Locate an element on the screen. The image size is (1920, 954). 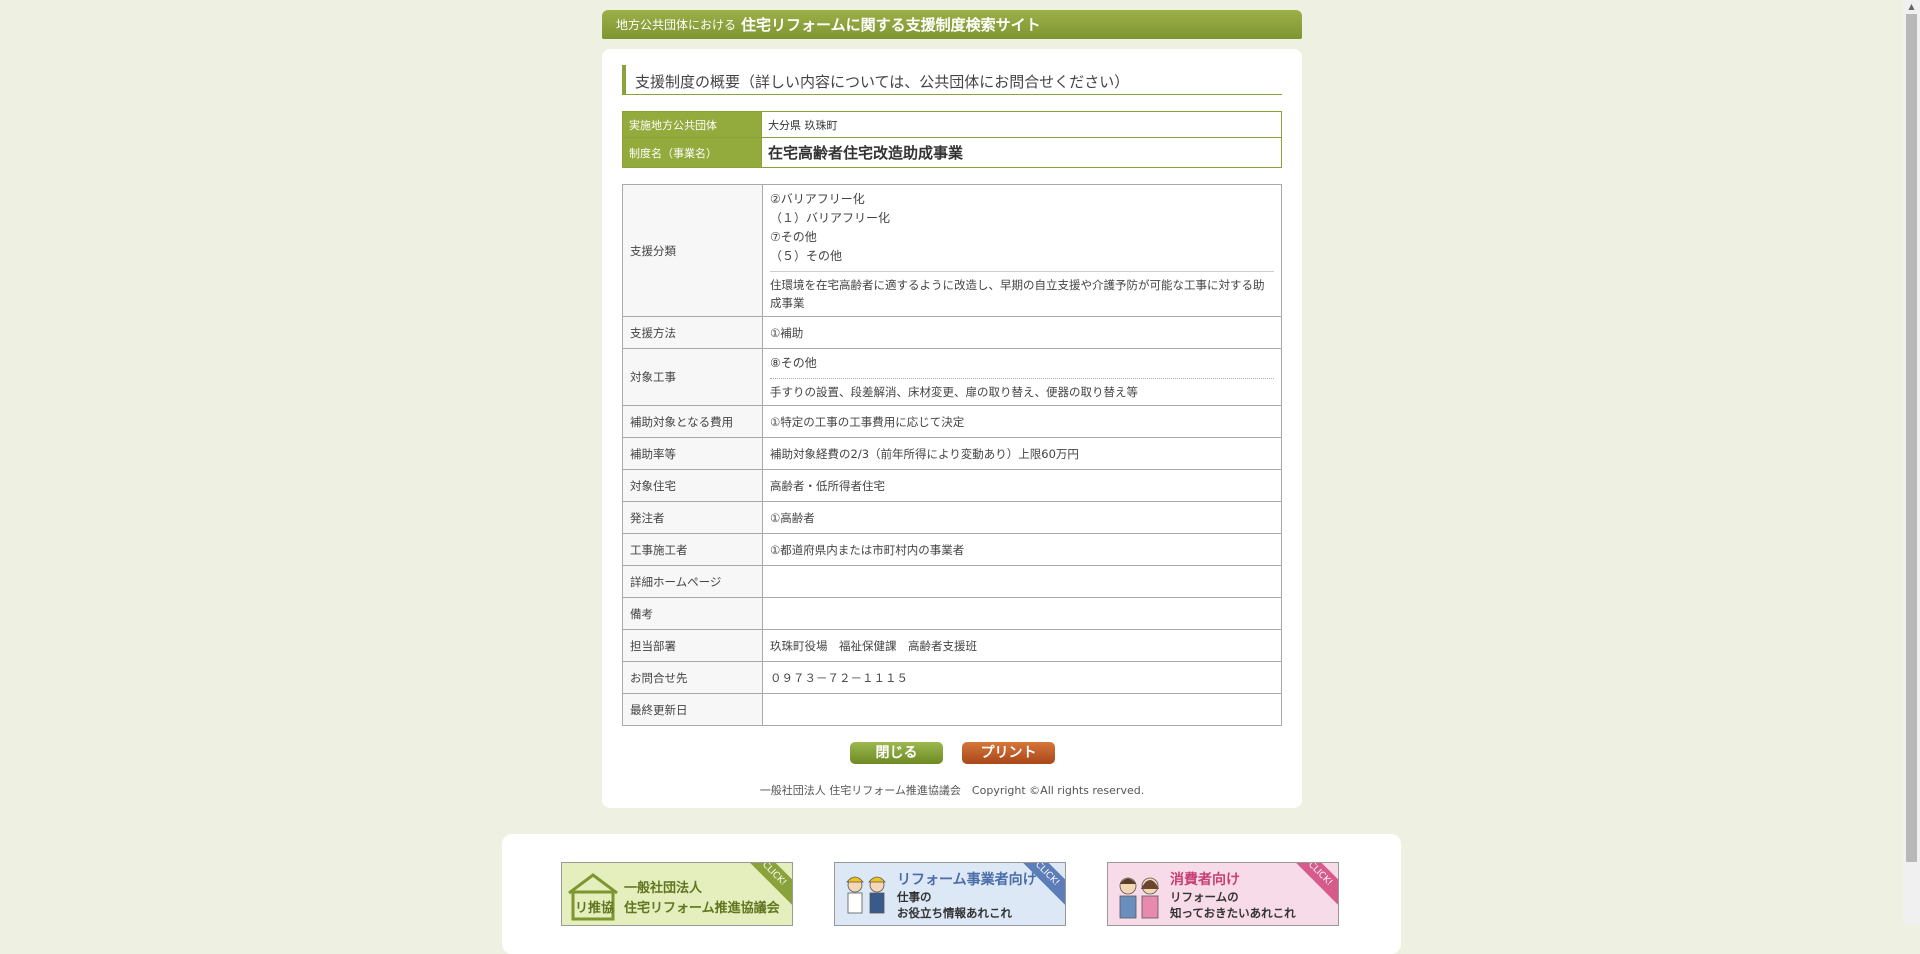
consumer-subtitle-2: 知っておきたいあれこれ is located at coordinates (1233, 913).